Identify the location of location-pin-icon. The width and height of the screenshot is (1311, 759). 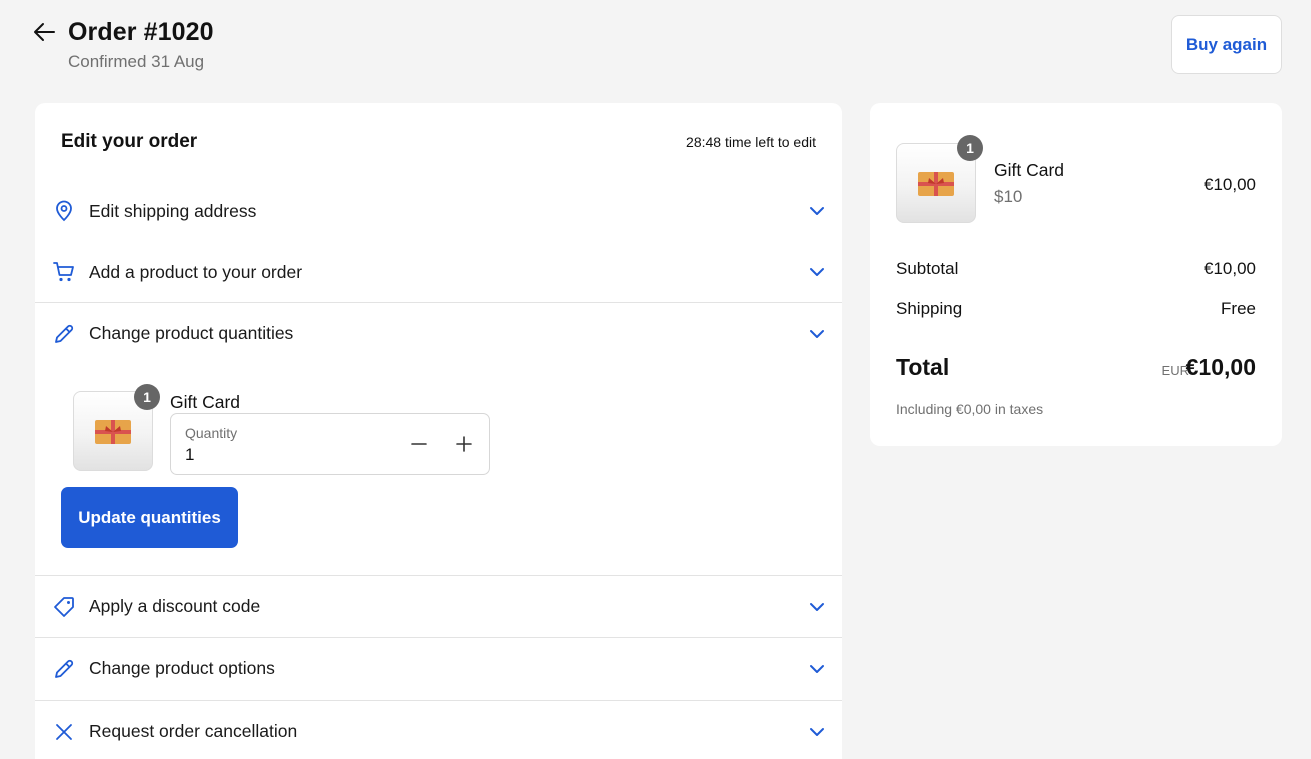
(64, 211).